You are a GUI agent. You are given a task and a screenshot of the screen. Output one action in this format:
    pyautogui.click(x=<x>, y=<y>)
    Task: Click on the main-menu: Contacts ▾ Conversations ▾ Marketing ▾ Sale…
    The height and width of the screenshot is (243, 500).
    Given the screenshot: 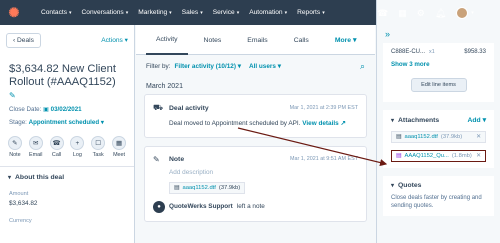 What is the action you would take?
    pyautogui.click(x=188, y=12)
    